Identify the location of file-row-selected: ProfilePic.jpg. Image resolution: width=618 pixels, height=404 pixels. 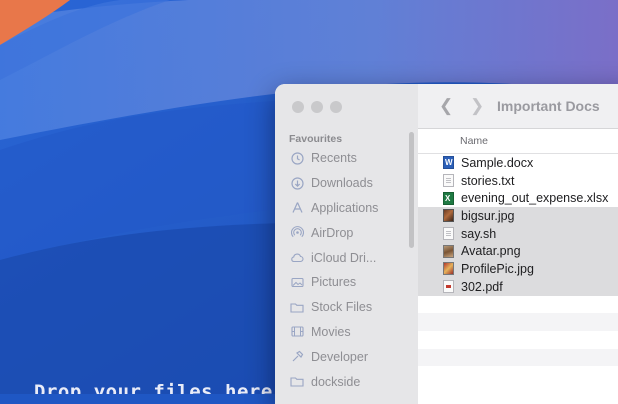
(518, 269).